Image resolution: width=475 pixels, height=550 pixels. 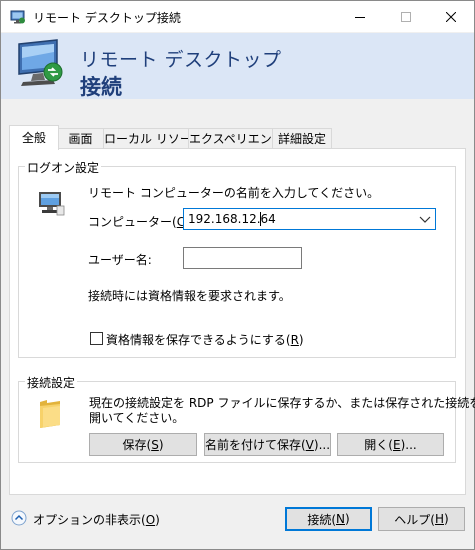 I want to click on hide-options-link: オプションの非表示(O), so click(x=96, y=519).